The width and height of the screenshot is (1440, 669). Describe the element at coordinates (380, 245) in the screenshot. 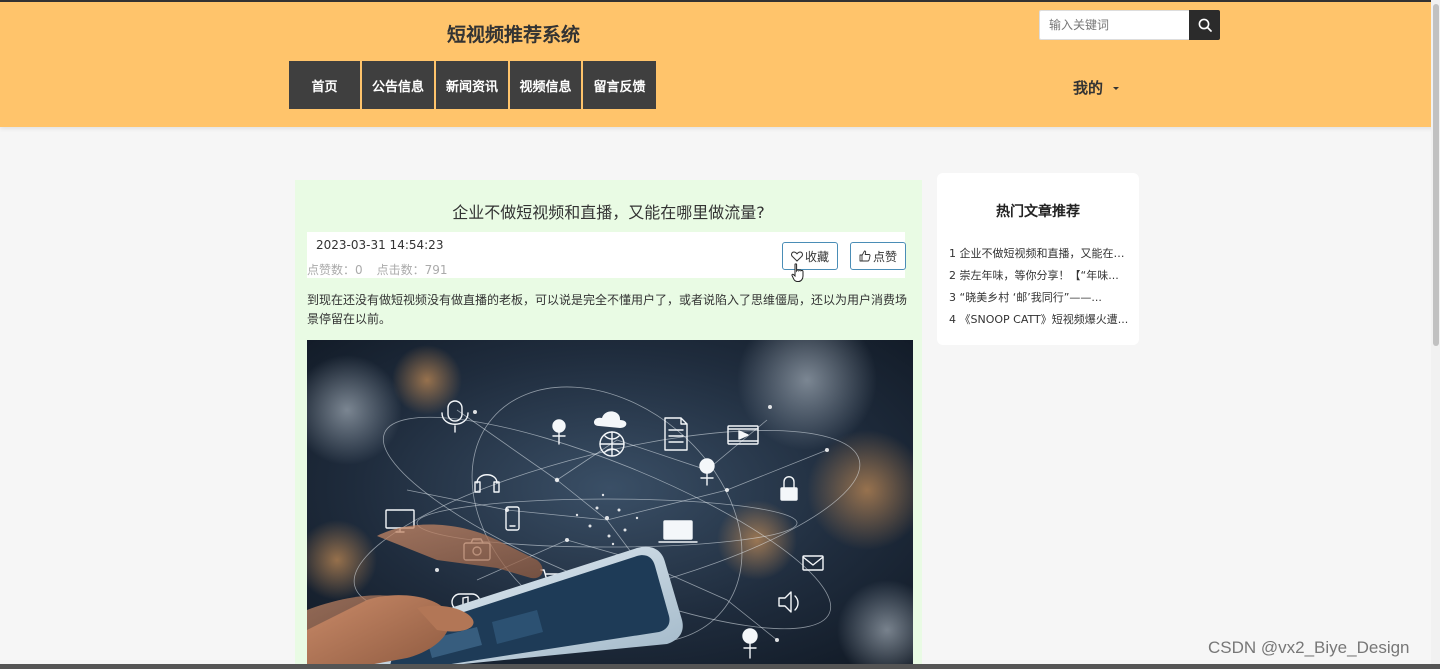

I see `article-datetime: 2023-03-31 14:54:23` at that location.